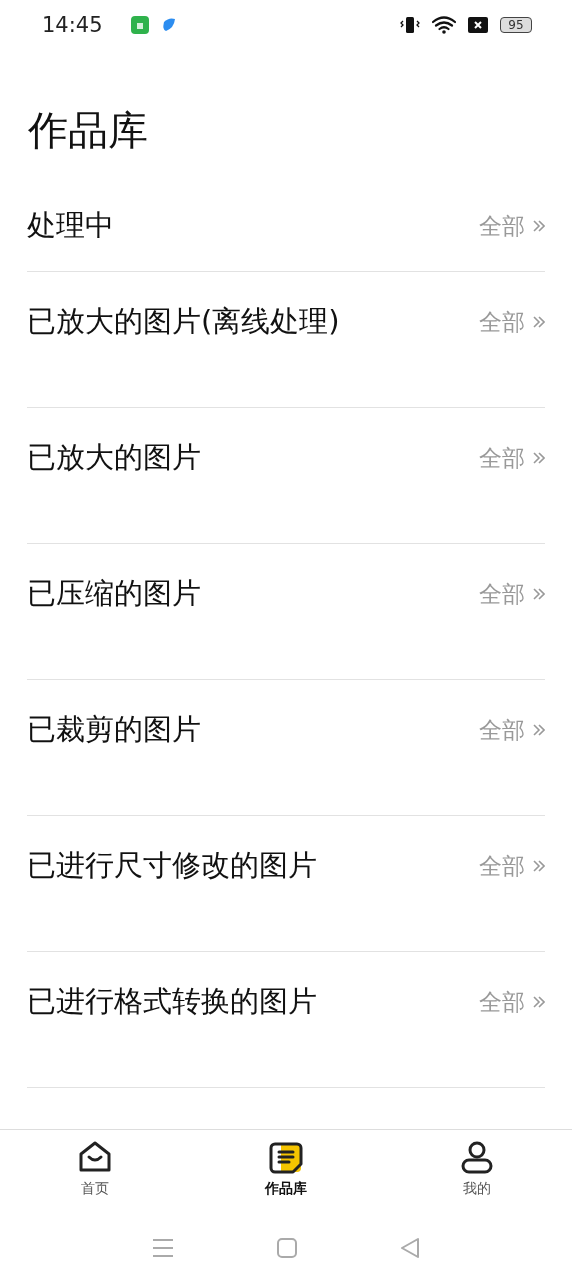 This screenshot has height=1280, width=572. What do you see at coordinates (476, 1172) in the screenshot?
I see `nav-tab: 我的` at bounding box center [476, 1172].